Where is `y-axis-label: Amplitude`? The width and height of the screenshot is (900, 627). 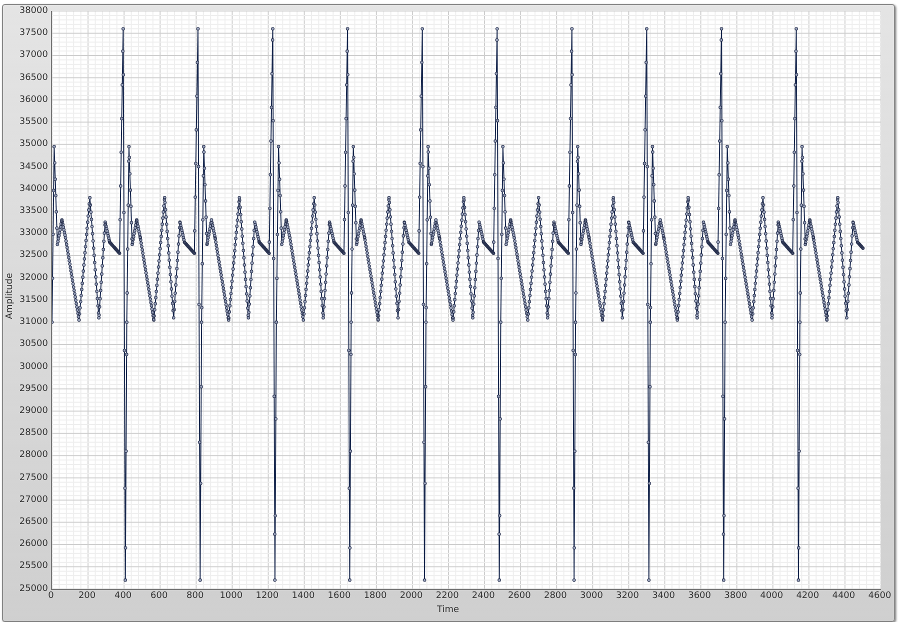 y-axis-label: Amplitude is located at coordinates (10, 295).